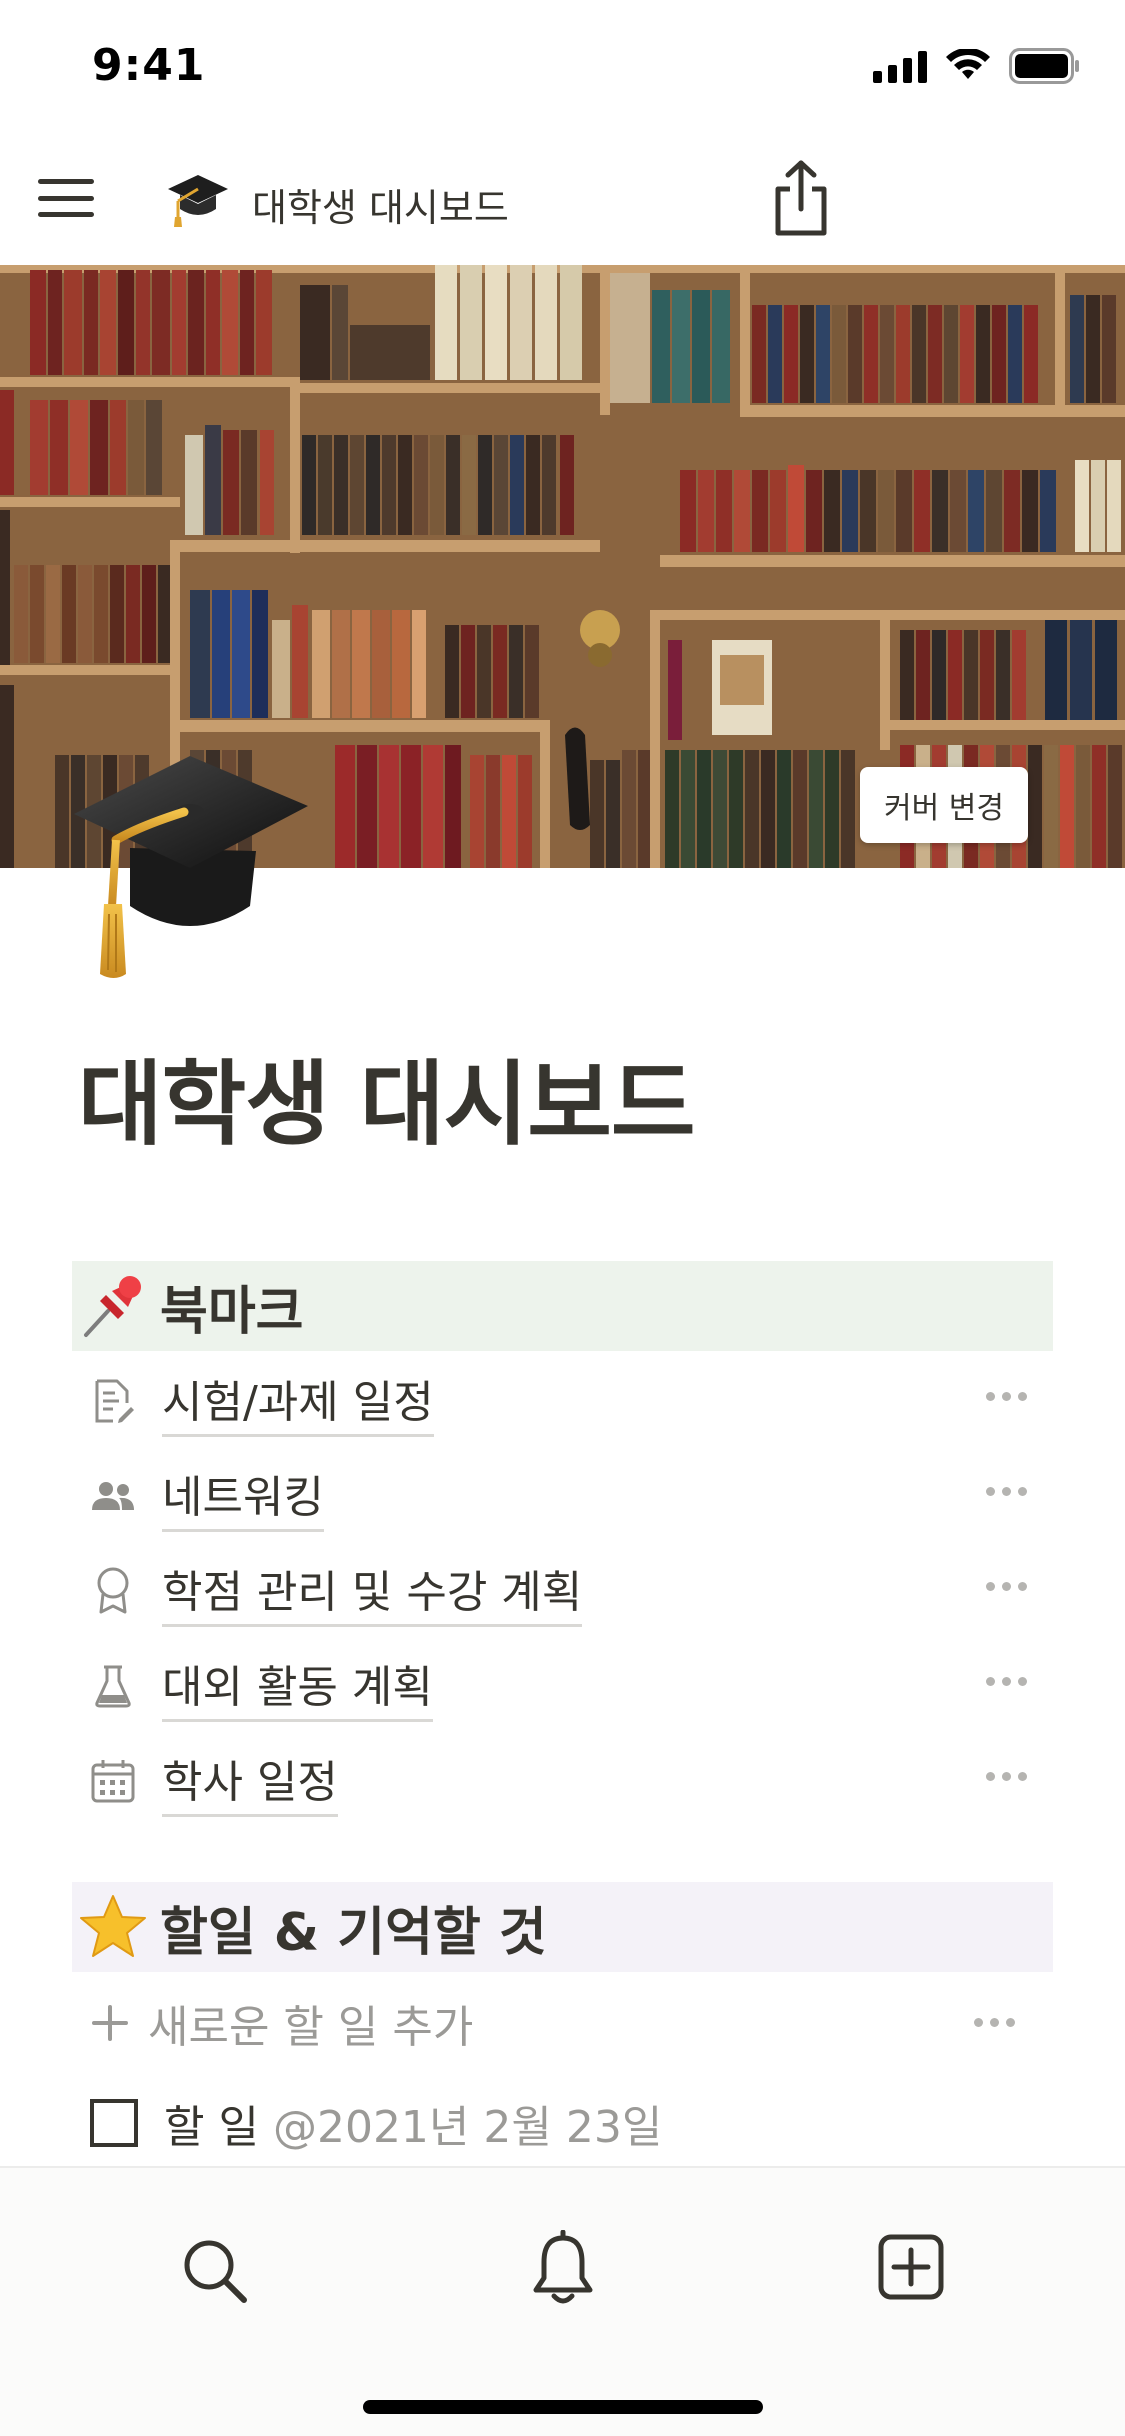 This screenshot has width=1125, height=2436. Describe the element at coordinates (801, 199) in the screenshot. I see `share-icon` at that location.